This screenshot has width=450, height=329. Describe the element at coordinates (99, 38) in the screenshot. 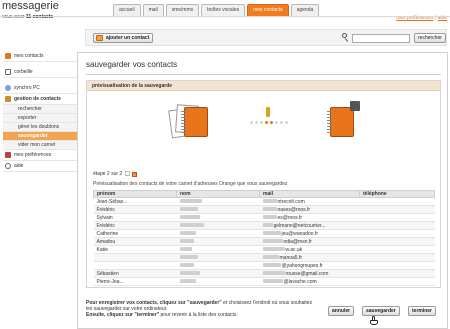

I see `add-contact-icon` at that location.